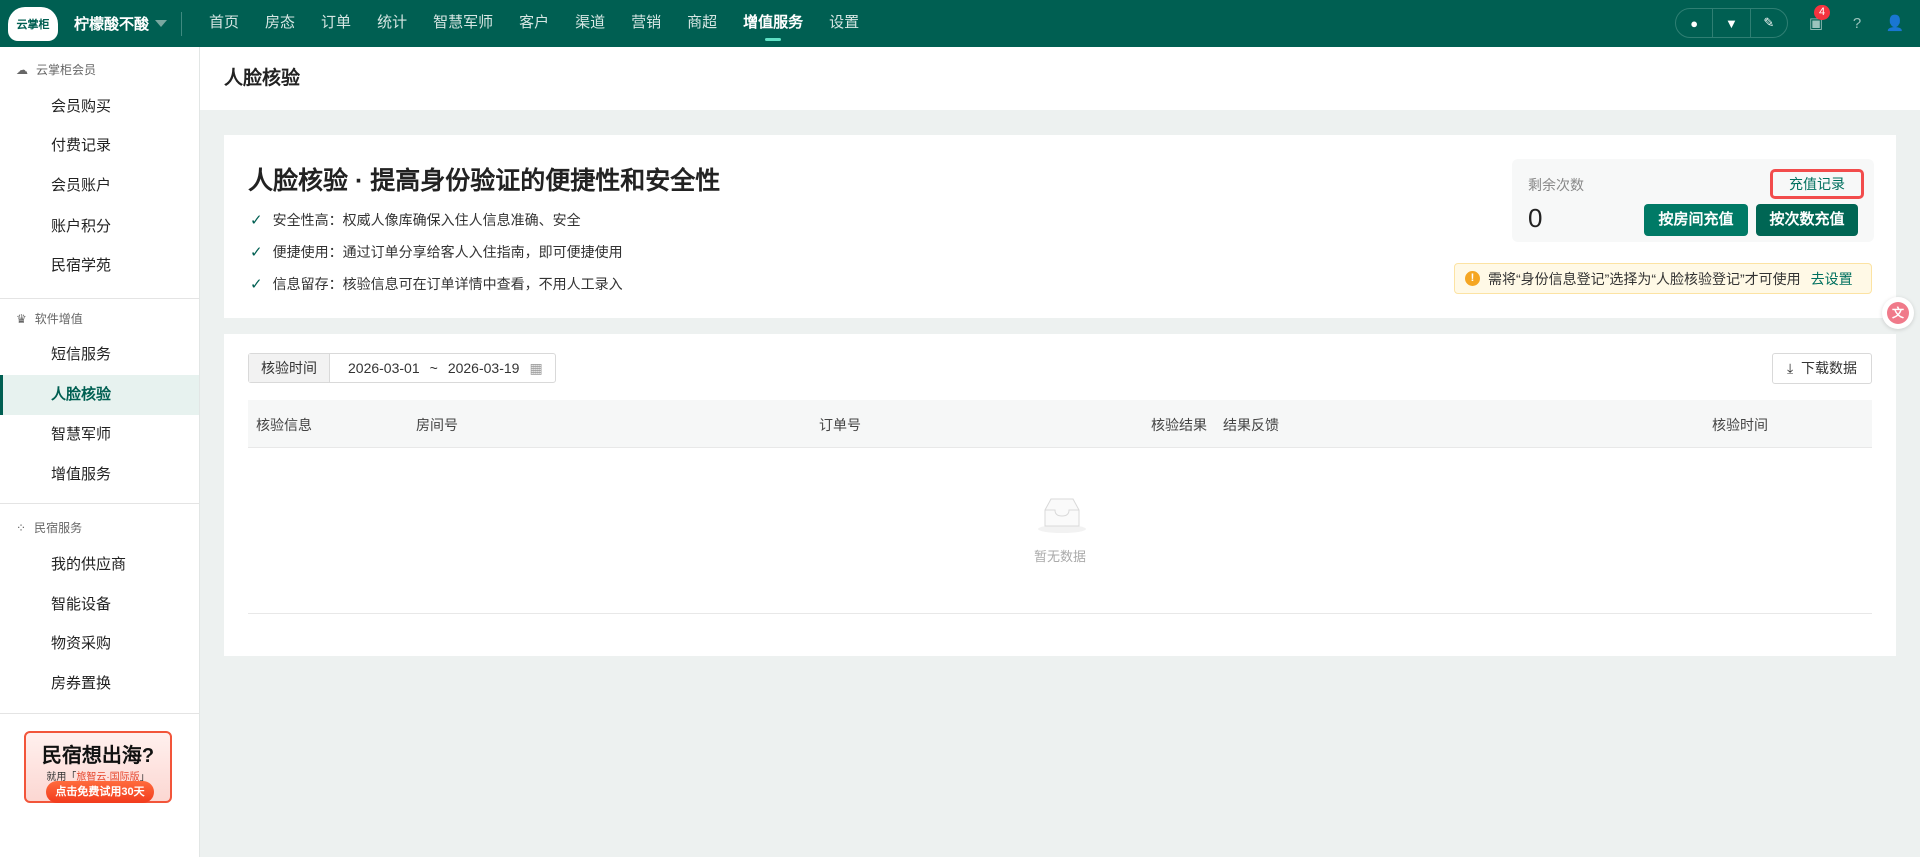 This screenshot has width=1920, height=857. What do you see at coordinates (1060, 78) in the screenshot?
I see `page-title: 人脸核验` at bounding box center [1060, 78].